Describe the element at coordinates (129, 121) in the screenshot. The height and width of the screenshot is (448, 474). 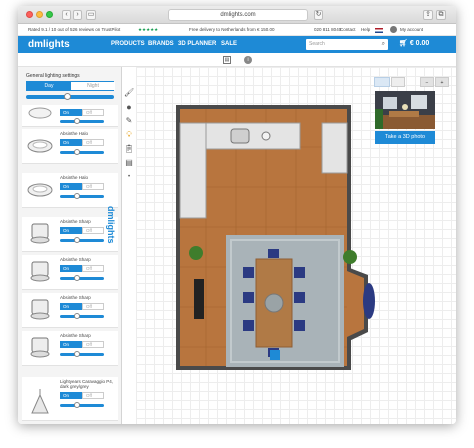
I see `brush-icon: ✎` at that location.